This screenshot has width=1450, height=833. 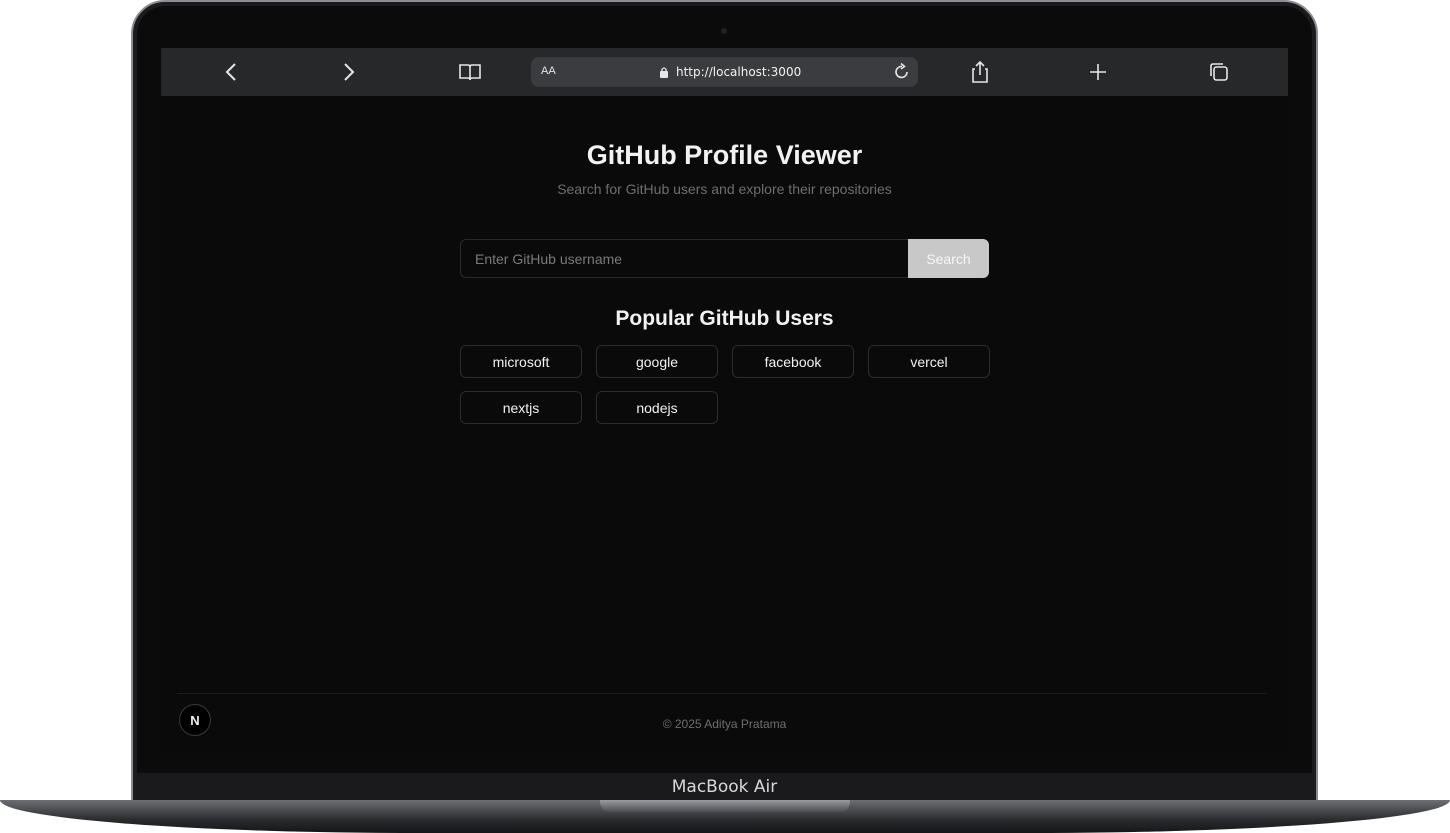 What do you see at coordinates (657, 361) in the screenshot?
I see `user-button-google: google` at bounding box center [657, 361].